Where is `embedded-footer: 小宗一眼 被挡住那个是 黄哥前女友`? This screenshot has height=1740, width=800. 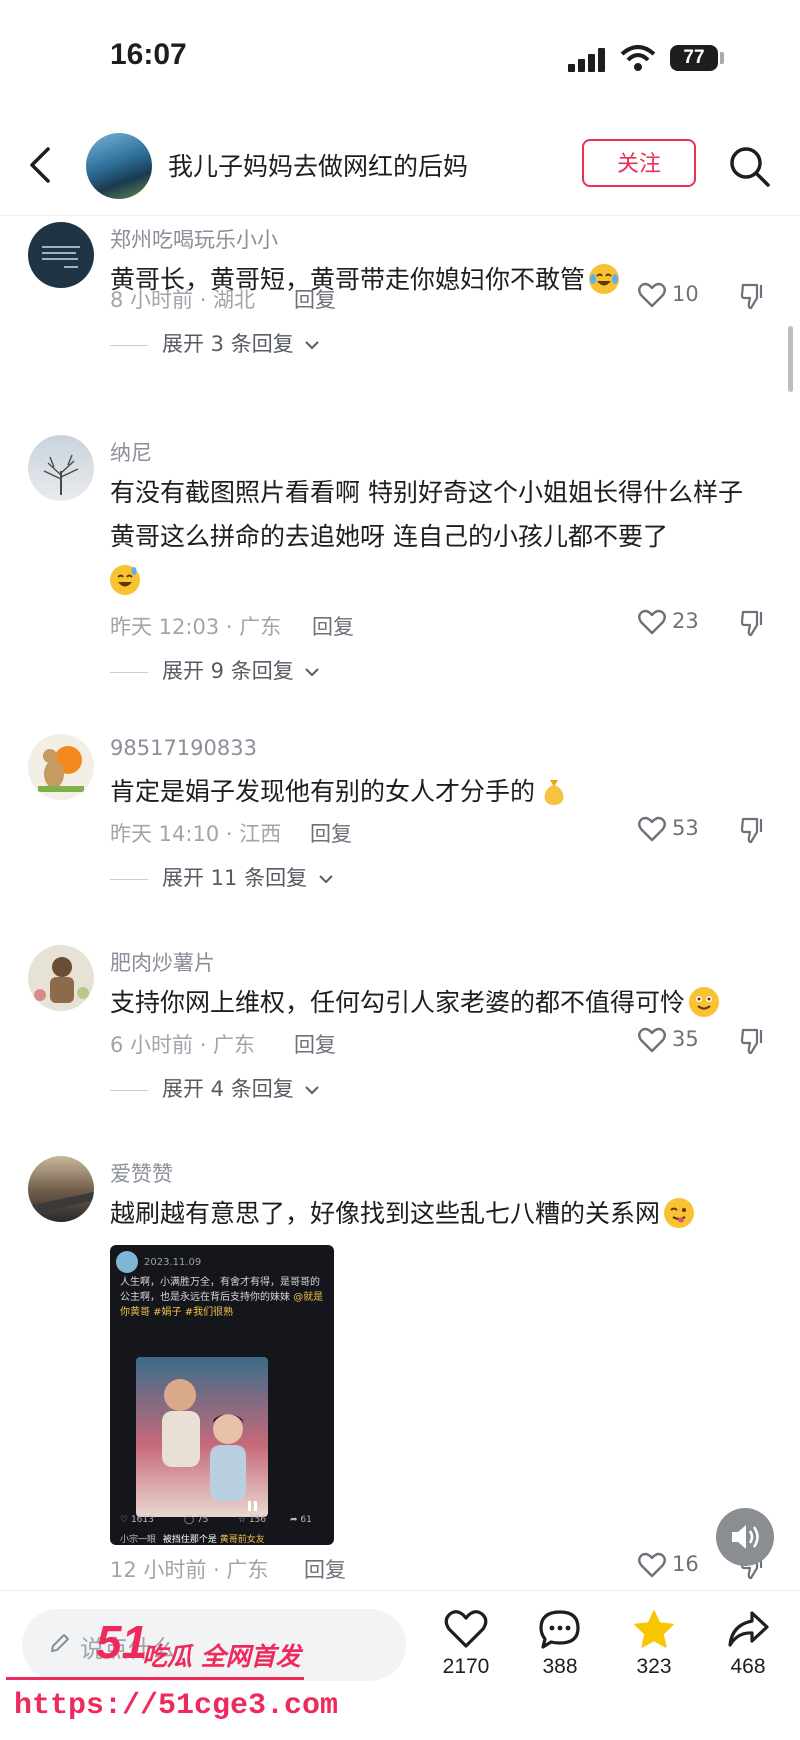 embedded-footer: 小宗一眼 被挡住那个是 黄哥前女友 is located at coordinates (225, 1538).